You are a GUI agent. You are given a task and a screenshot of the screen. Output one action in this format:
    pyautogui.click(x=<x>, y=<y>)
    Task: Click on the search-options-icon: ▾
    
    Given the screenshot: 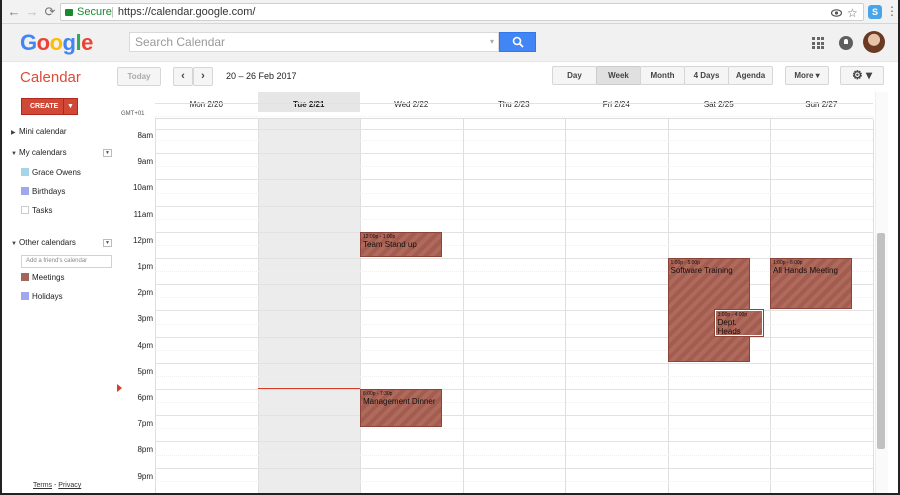 What is the action you would take?
    pyautogui.click(x=492, y=42)
    